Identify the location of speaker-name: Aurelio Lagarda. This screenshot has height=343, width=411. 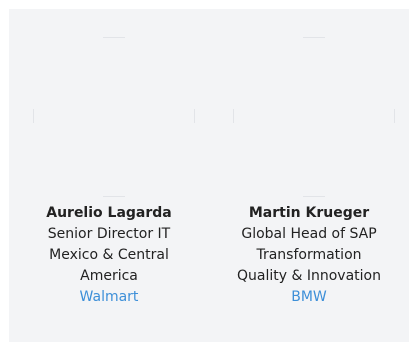
(109, 213).